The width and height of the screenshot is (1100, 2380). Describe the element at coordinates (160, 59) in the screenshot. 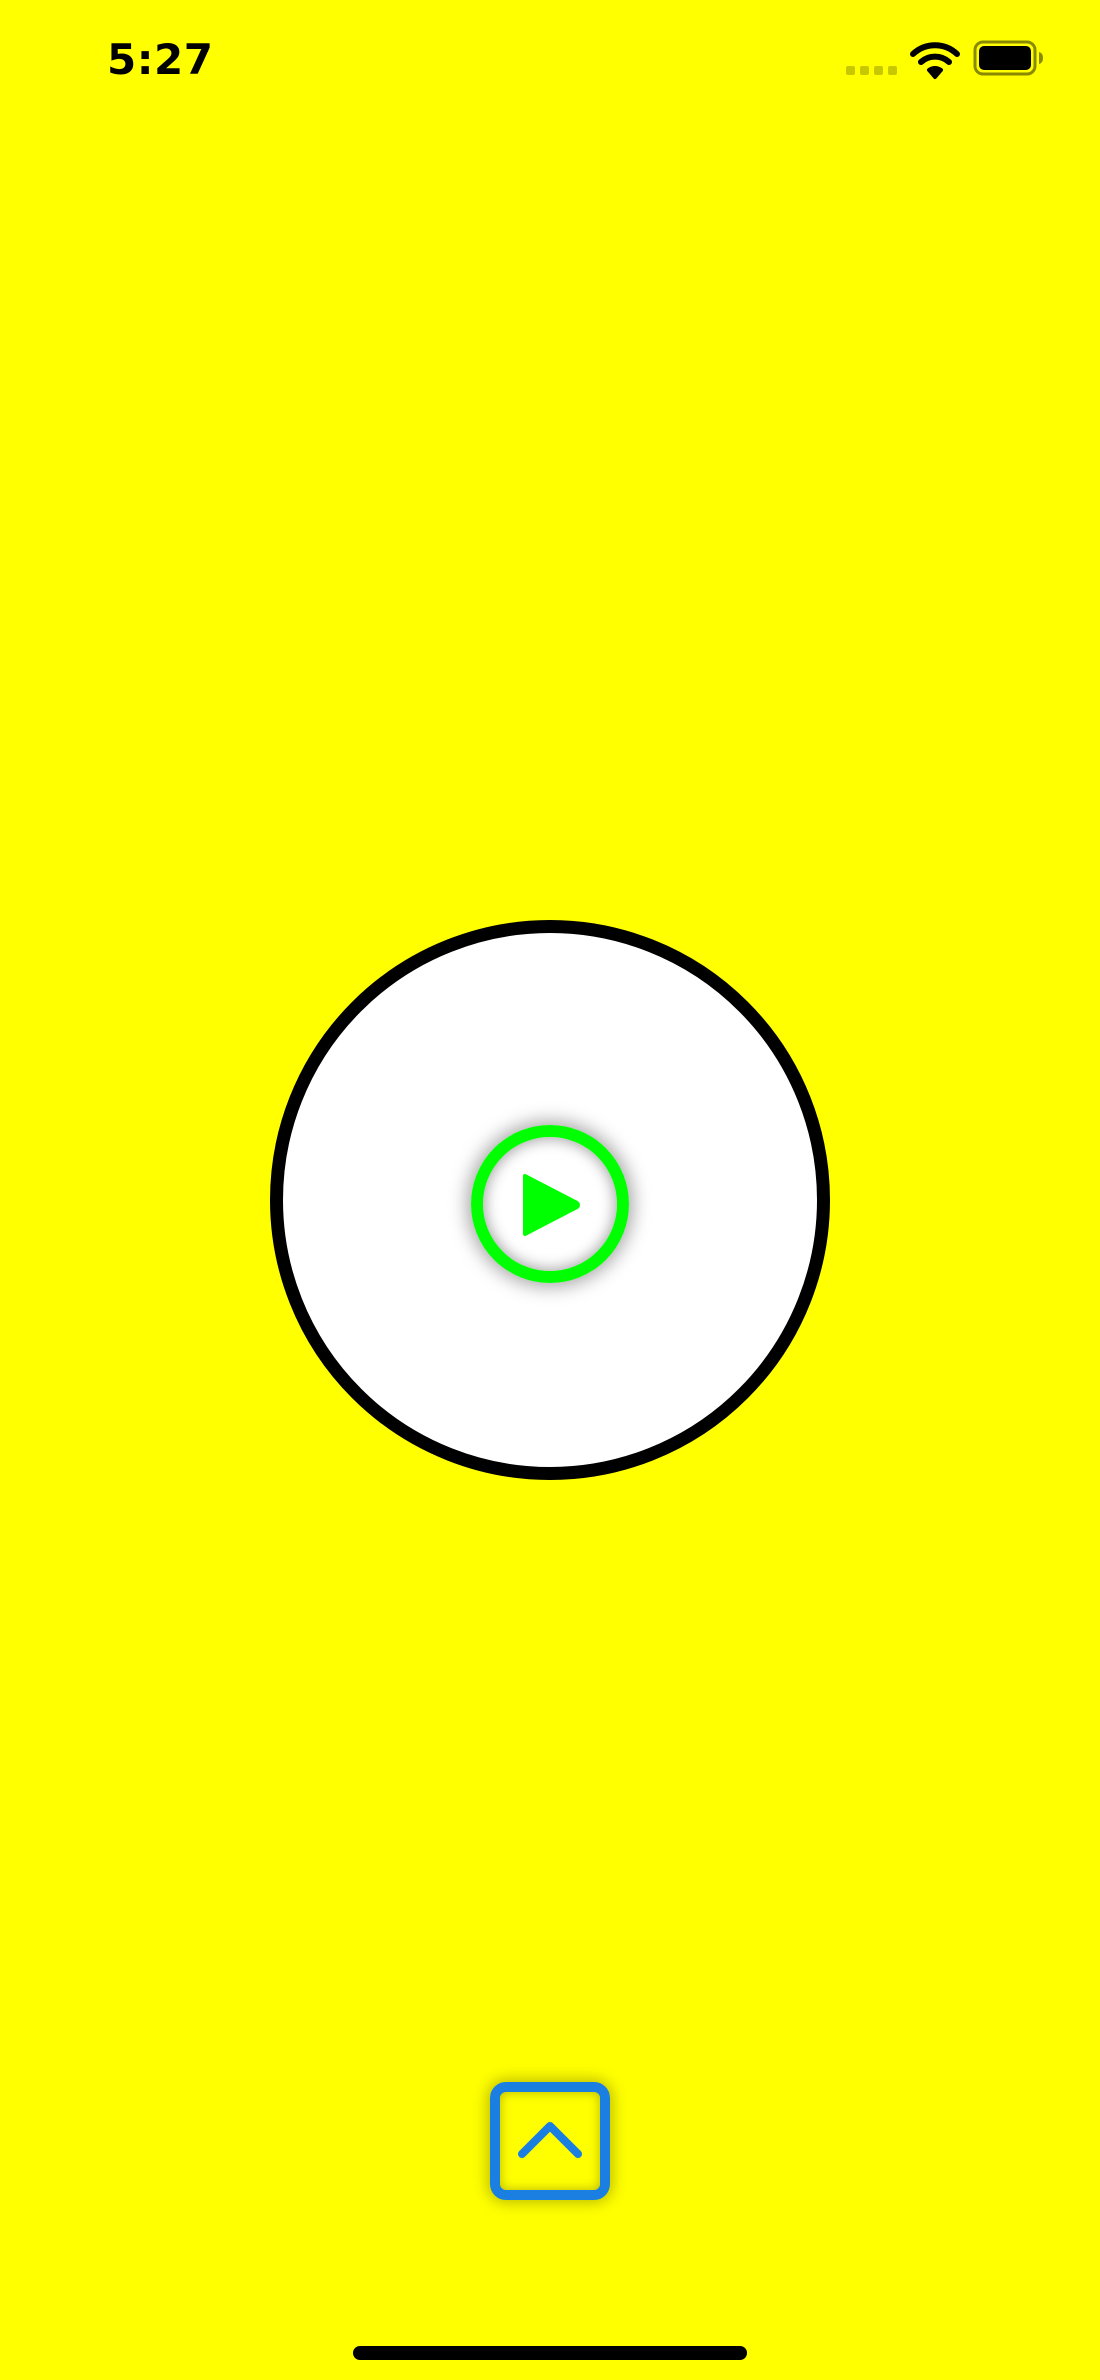

I see `status-time: 5:27` at that location.